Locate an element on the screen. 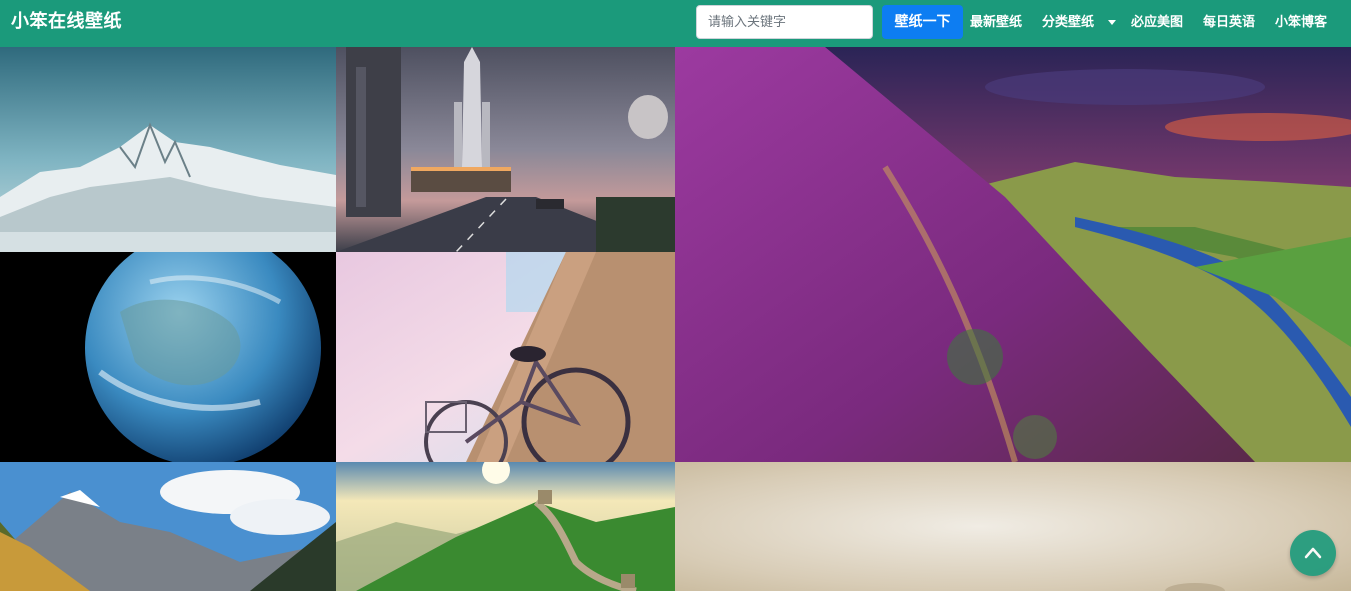 This screenshot has height=591, width=1351. search-button: 壁纸一下 is located at coordinates (922, 22).